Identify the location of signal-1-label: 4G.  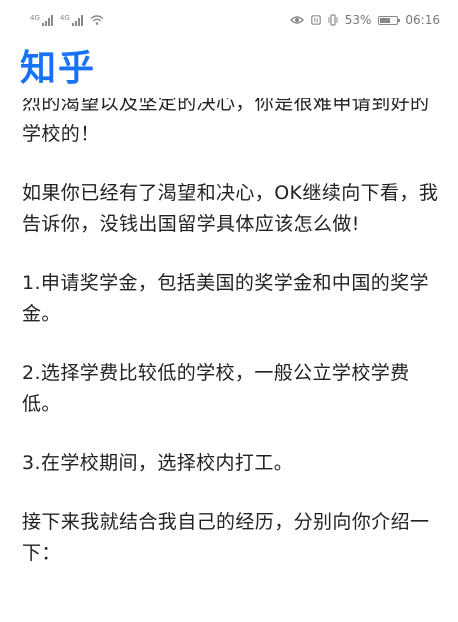
(35, 17).